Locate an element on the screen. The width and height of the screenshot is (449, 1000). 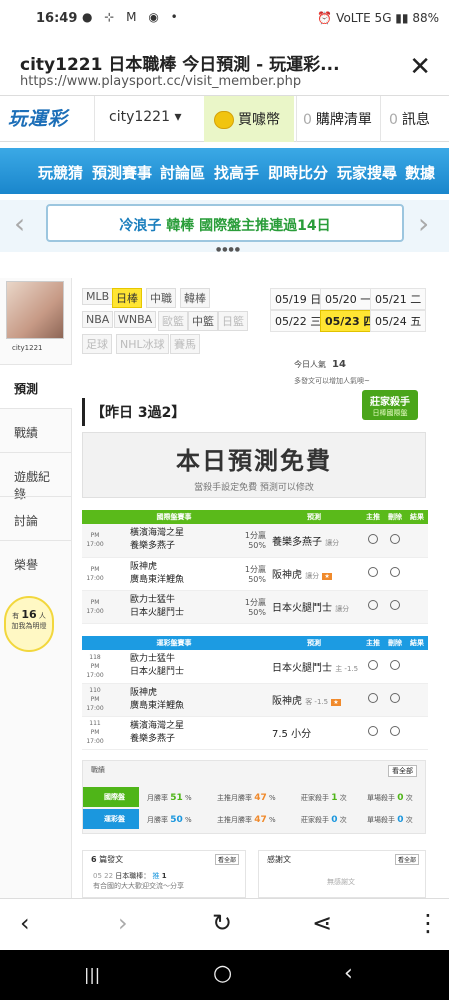
away-team: 日本火腿鬥士 is located at coordinates (157, 672).